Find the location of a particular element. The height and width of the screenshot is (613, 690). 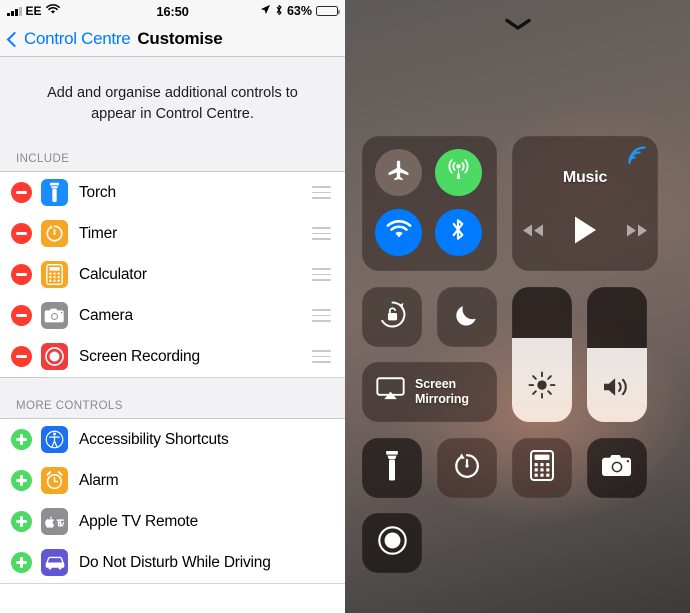

brightness-slider is located at coordinates (542, 354).